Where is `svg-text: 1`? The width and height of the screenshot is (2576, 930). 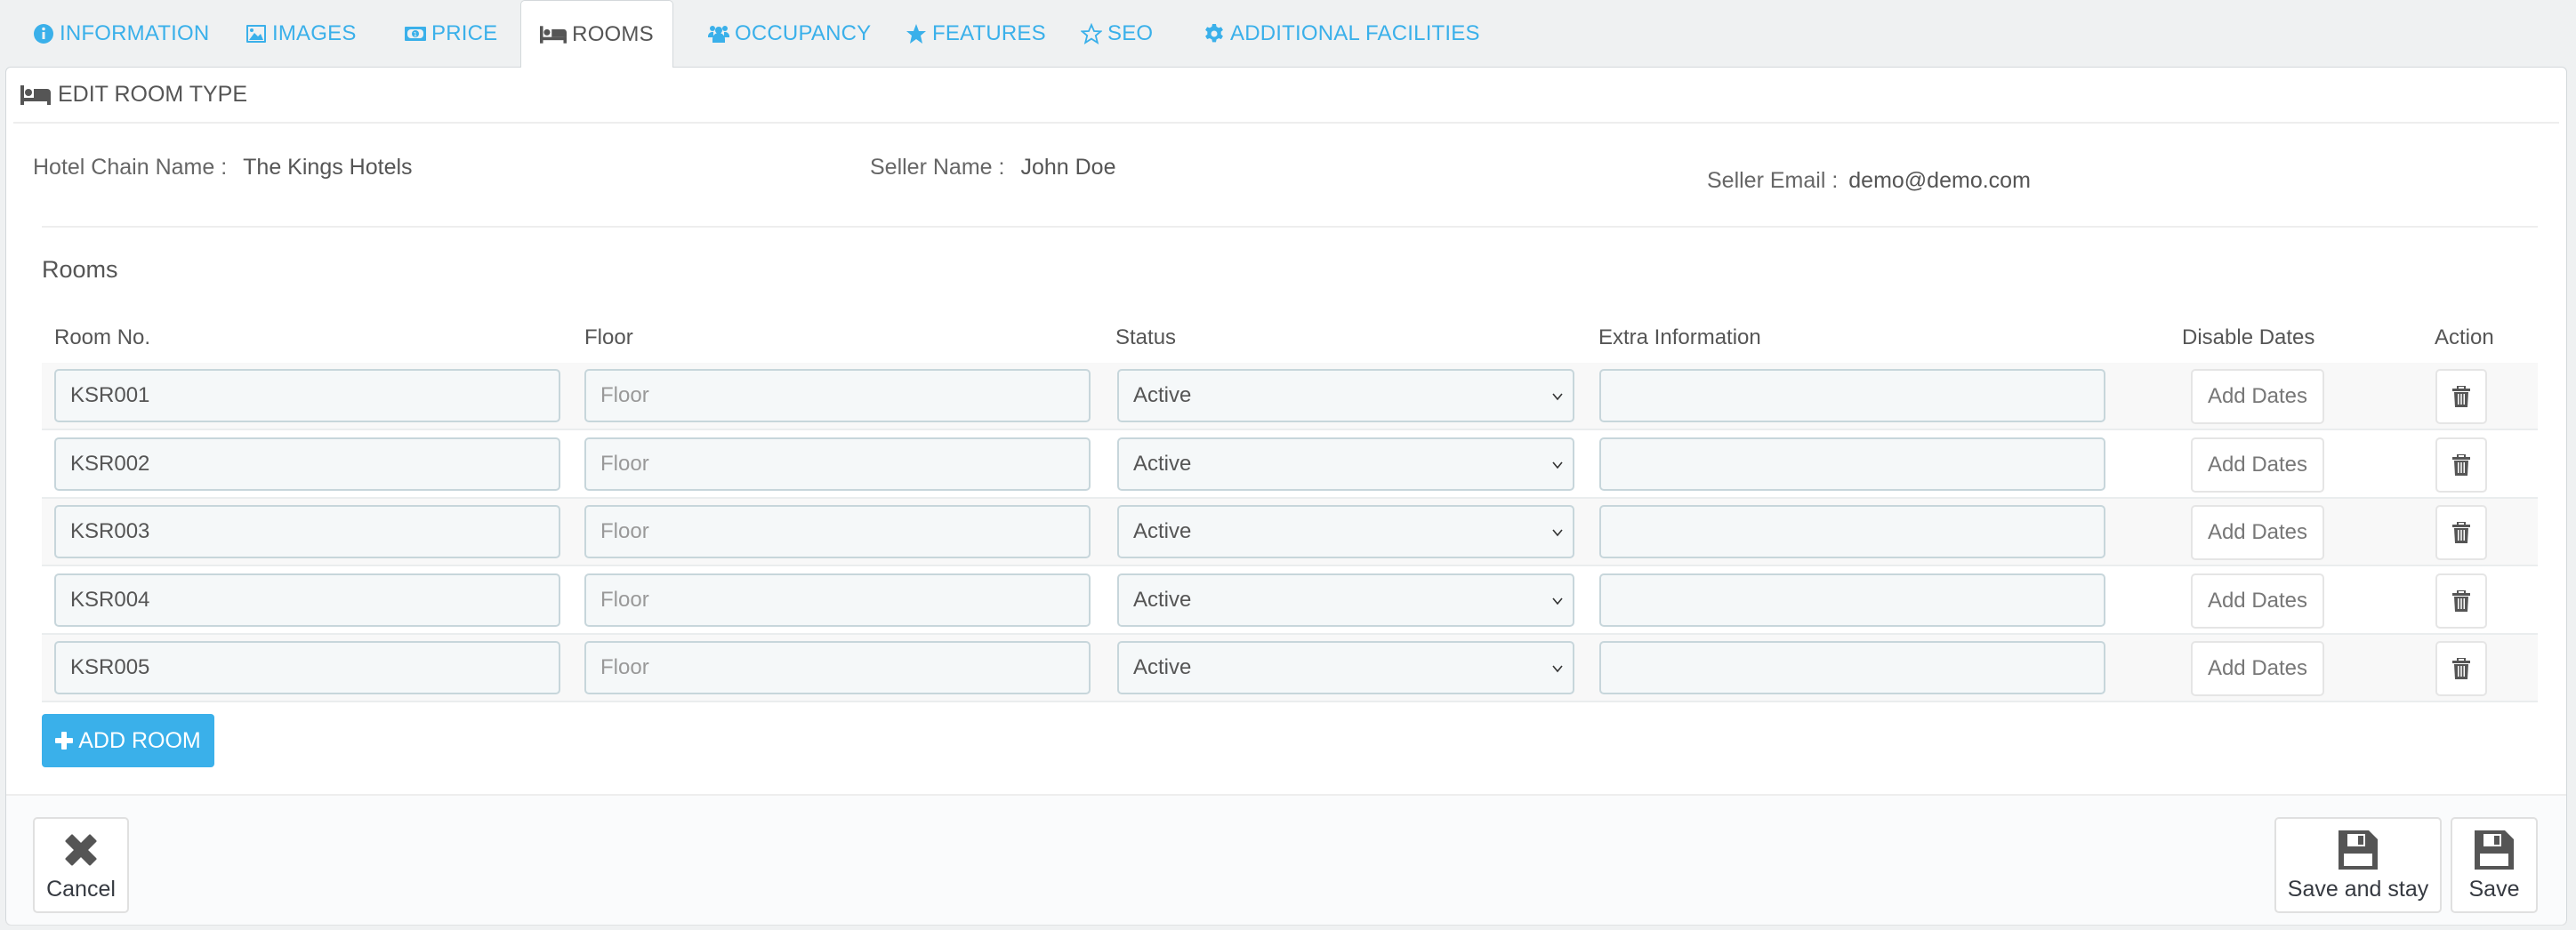 svg-text: 1 is located at coordinates (416, 34).